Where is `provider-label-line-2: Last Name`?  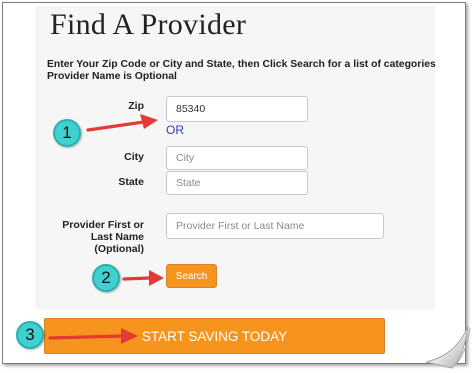
provider-label-line-2: Last Name is located at coordinates (117, 237).